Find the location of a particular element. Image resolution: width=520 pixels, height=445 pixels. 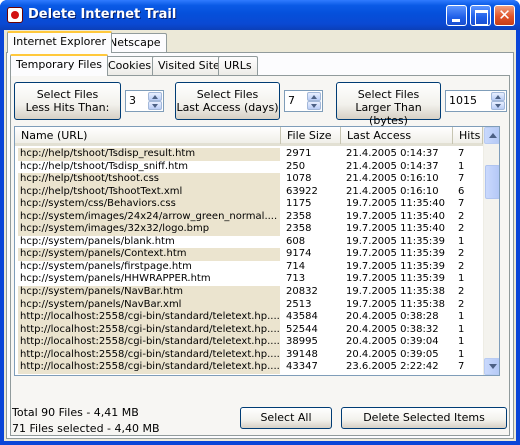

size-spinner: 1015 is located at coordinates (476, 101).